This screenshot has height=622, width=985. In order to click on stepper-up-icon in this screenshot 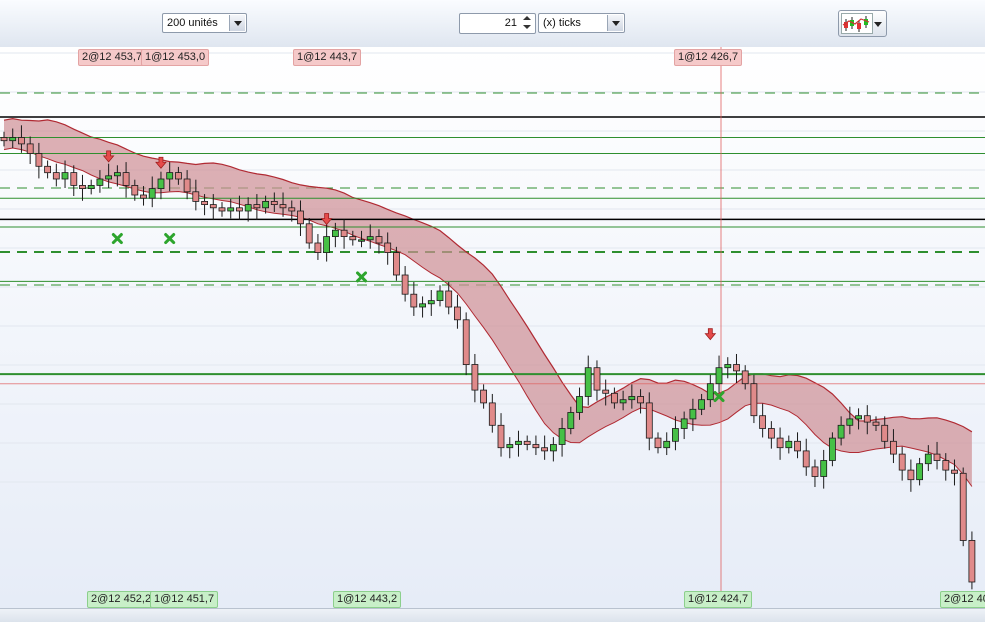, I will do `click(527, 19)`.